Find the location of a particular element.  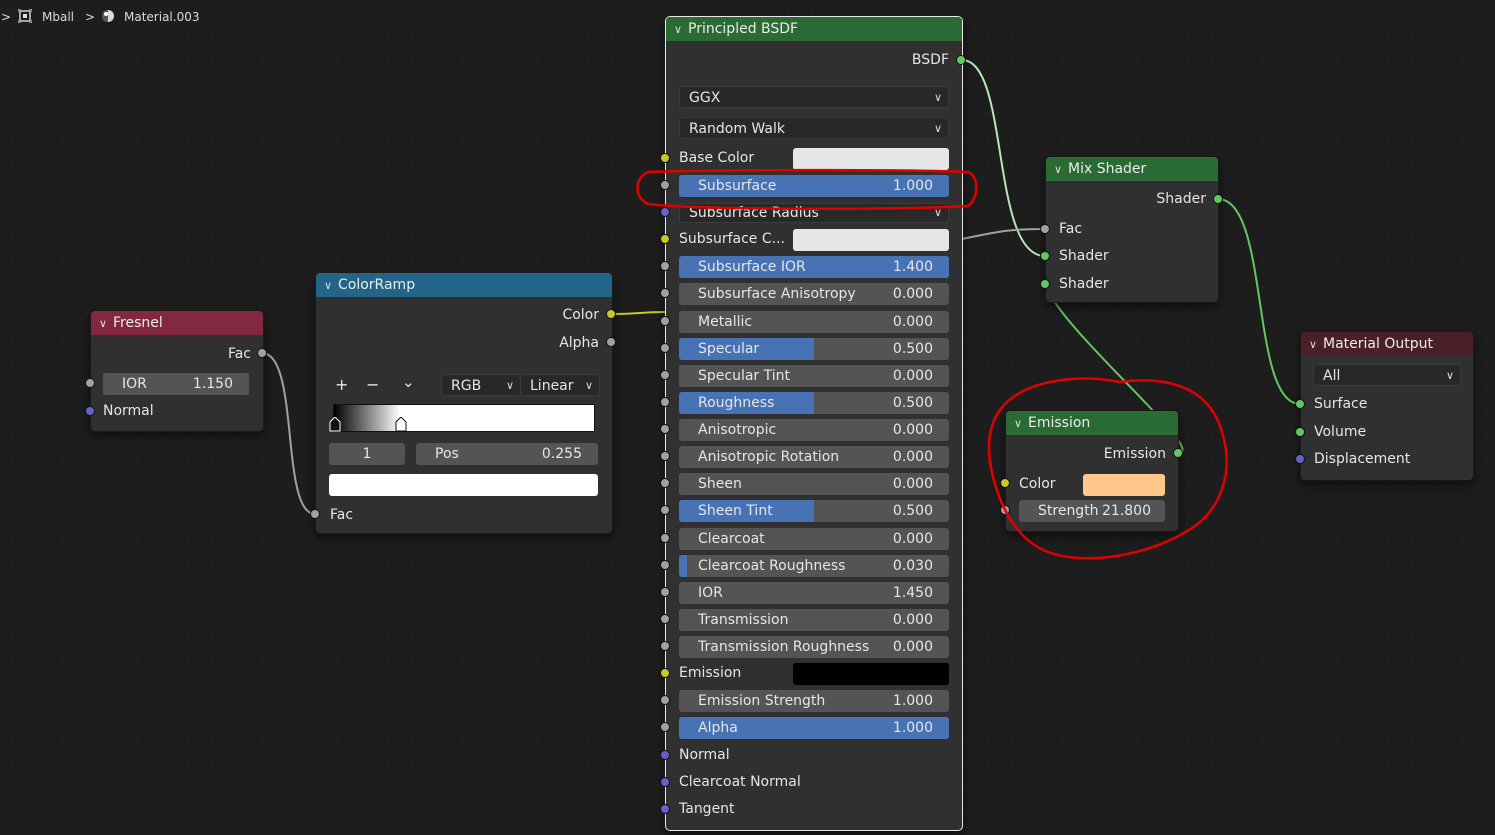

sheen-slider: Sheen 0.000 is located at coordinates (814, 484).